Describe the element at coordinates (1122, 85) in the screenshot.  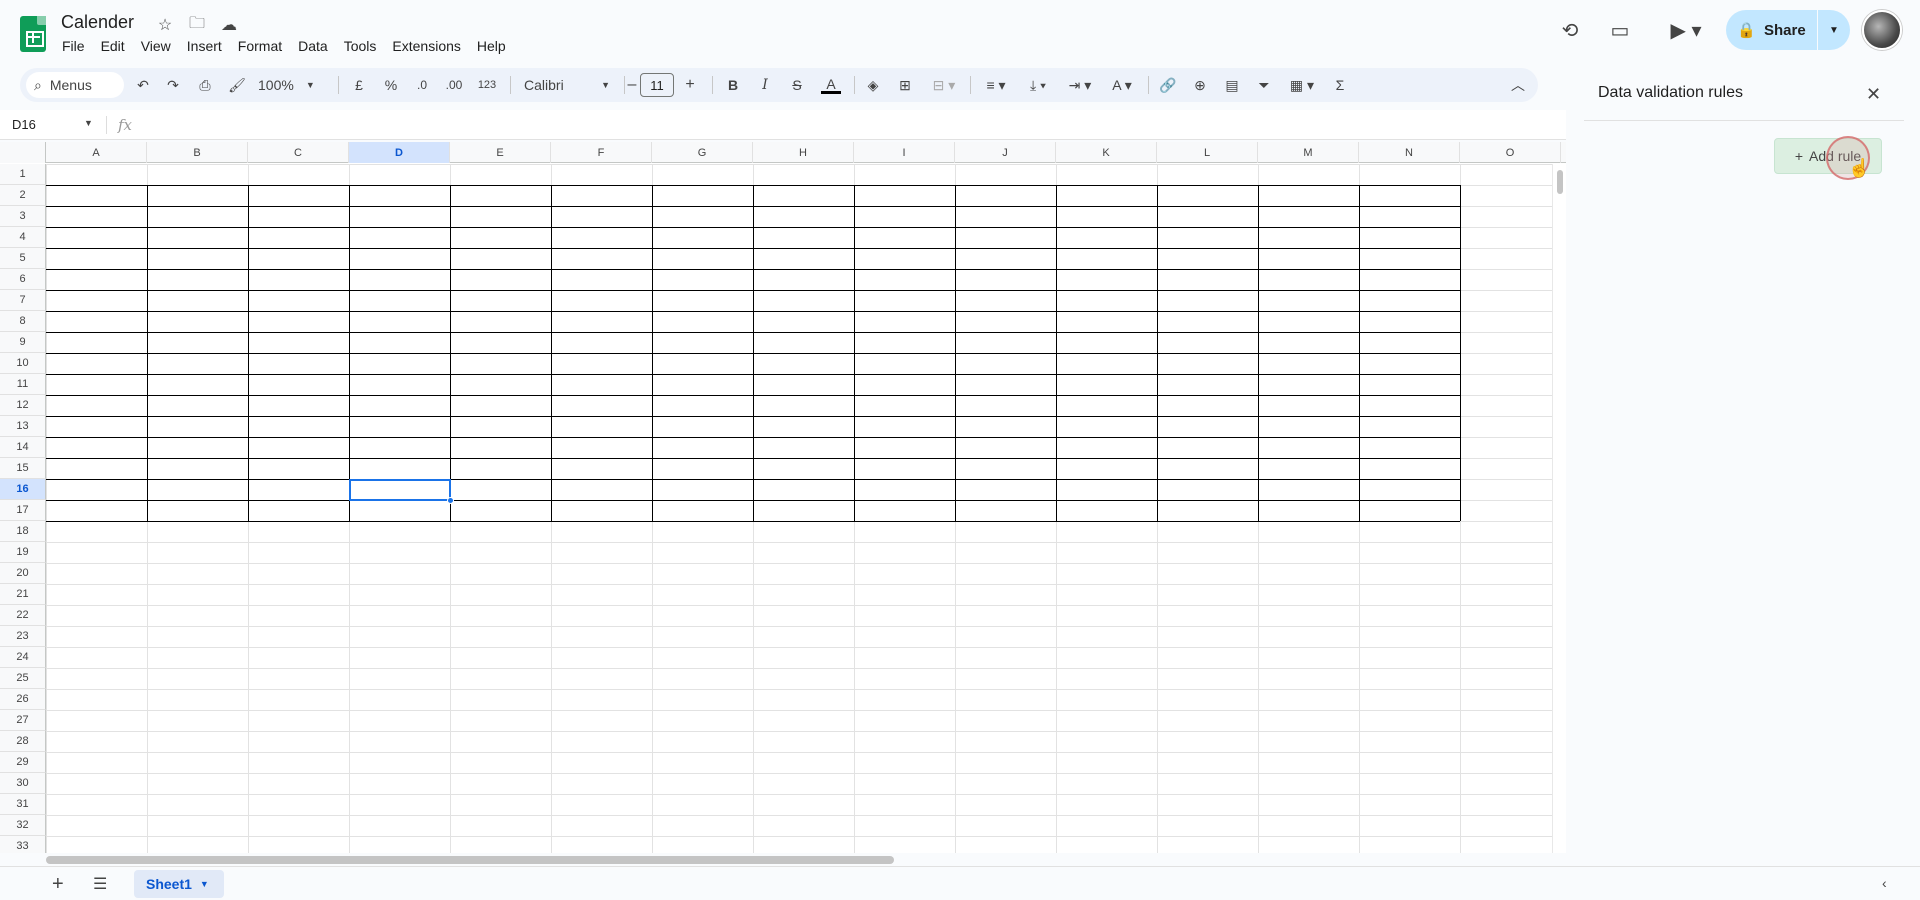
I see `text-rotation-icon: A ▾` at that location.